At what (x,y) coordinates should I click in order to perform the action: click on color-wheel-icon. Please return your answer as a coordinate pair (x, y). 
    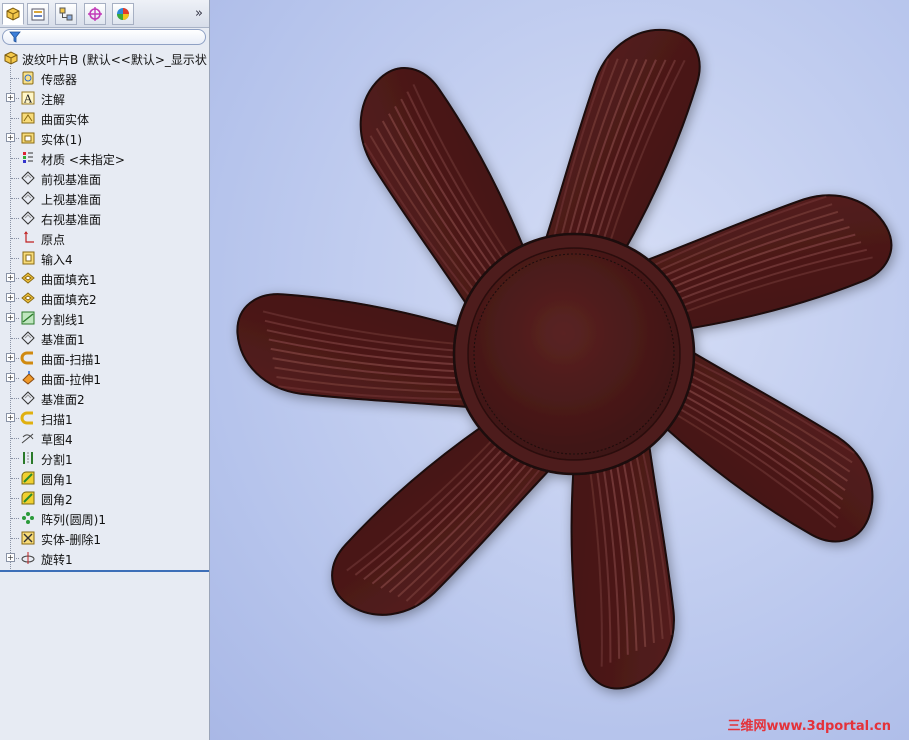
    Looking at the image, I should click on (123, 14).